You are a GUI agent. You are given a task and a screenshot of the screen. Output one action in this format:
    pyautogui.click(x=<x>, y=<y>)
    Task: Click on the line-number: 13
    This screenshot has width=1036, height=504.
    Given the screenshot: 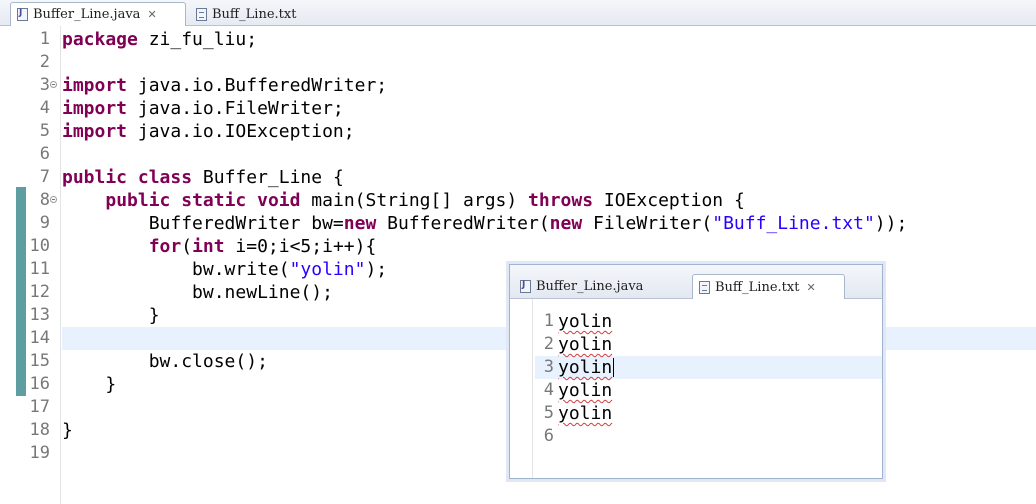 What is the action you would take?
    pyautogui.click(x=39, y=315)
    